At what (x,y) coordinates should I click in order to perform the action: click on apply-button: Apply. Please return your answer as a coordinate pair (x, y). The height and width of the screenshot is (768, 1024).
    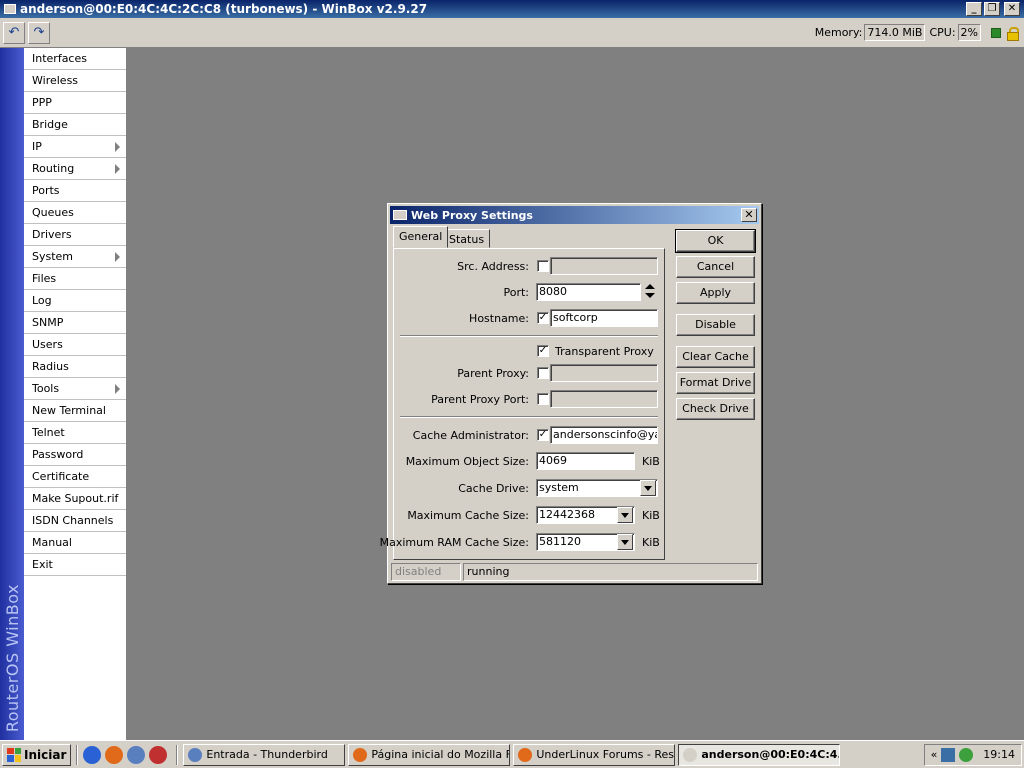
    Looking at the image, I should click on (715, 293).